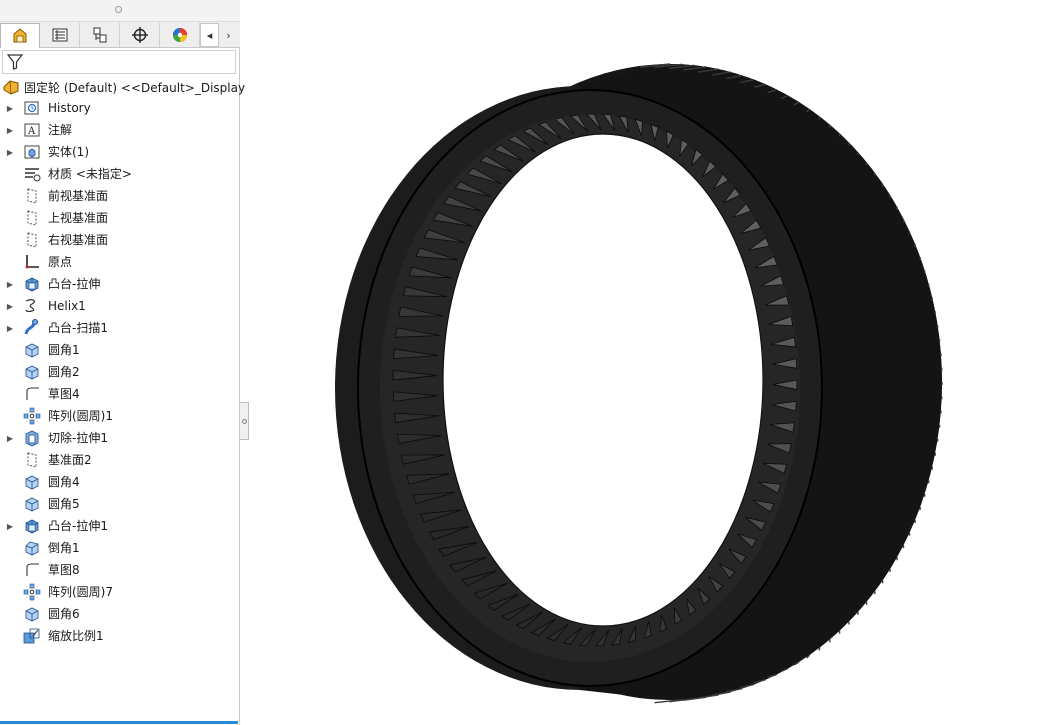 This screenshot has height=725, width=1051. What do you see at coordinates (119, 504) in the screenshot?
I see `tree-item: 圆角5` at bounding box center [119, 504].